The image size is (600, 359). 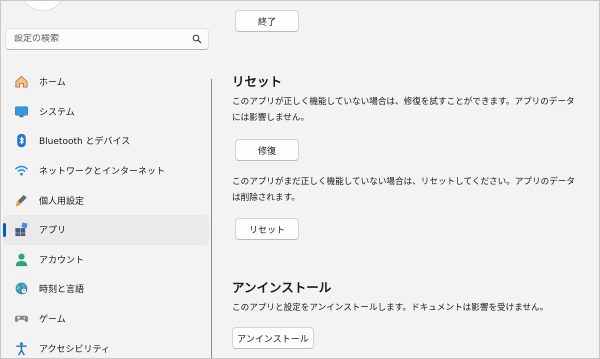 I want to click on sidebar-item-label: ネットワークとインターネット, so click(x=102, y=172).